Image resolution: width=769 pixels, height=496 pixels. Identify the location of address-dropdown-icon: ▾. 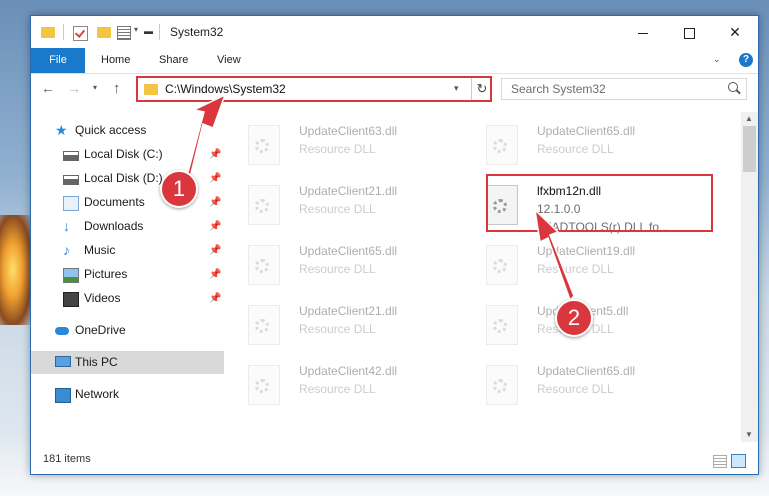
(456, 88).